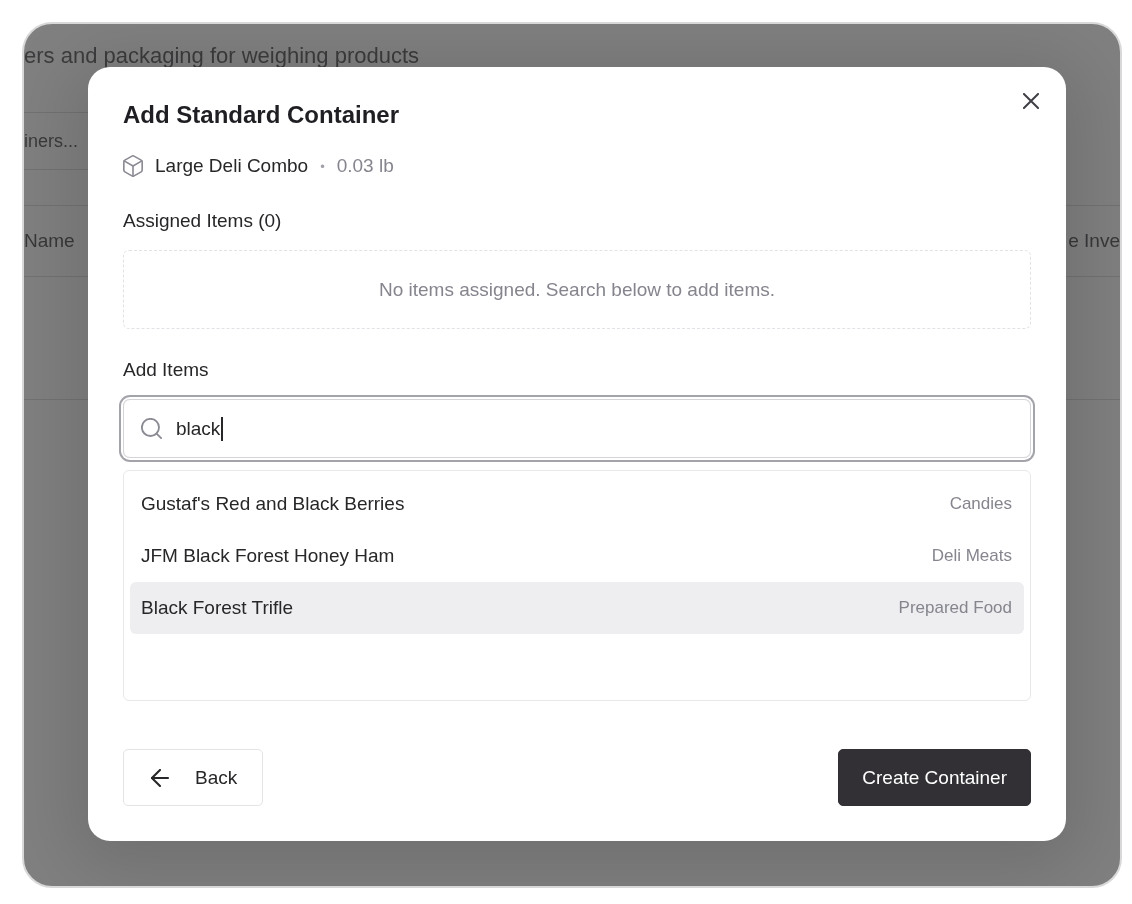 This screenshot has height=904, width=1132. Describe the element at coordinates (971, 556) in the screenshot. I see `item-category: Deli Meats` at that location.